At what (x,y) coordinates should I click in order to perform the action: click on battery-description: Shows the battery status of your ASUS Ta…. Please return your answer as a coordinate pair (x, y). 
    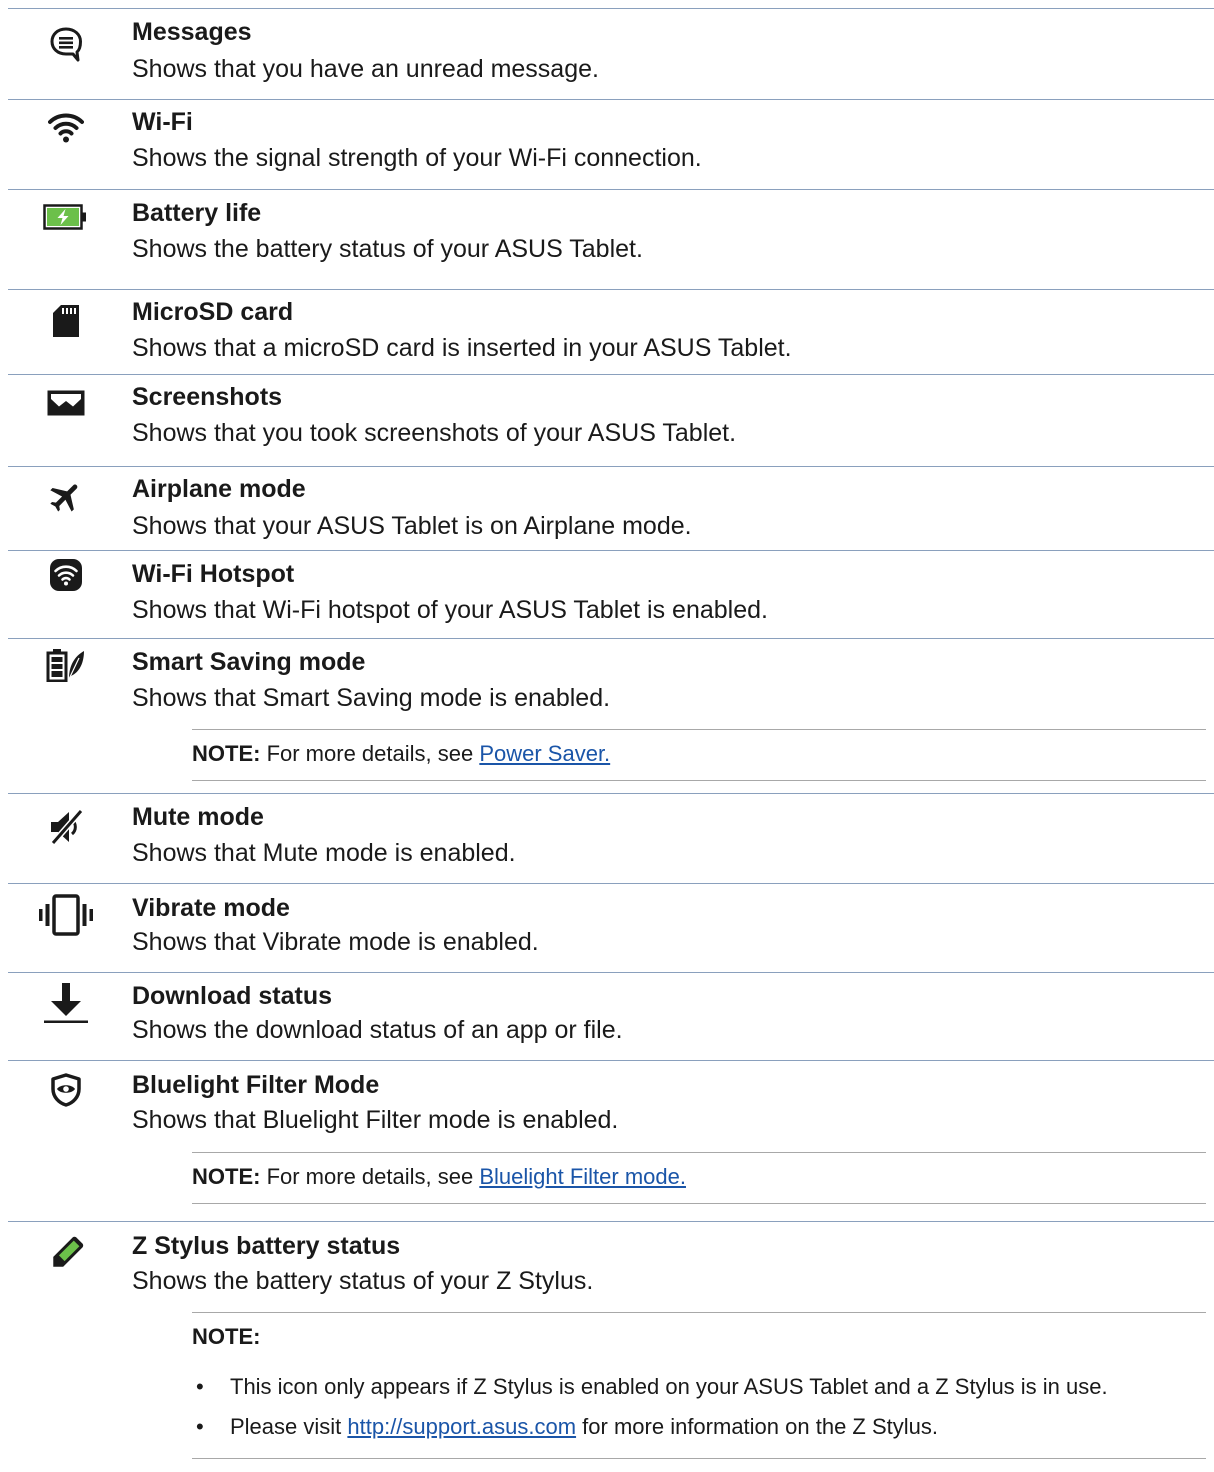
    Looking at the image, I should click on (387, 249).